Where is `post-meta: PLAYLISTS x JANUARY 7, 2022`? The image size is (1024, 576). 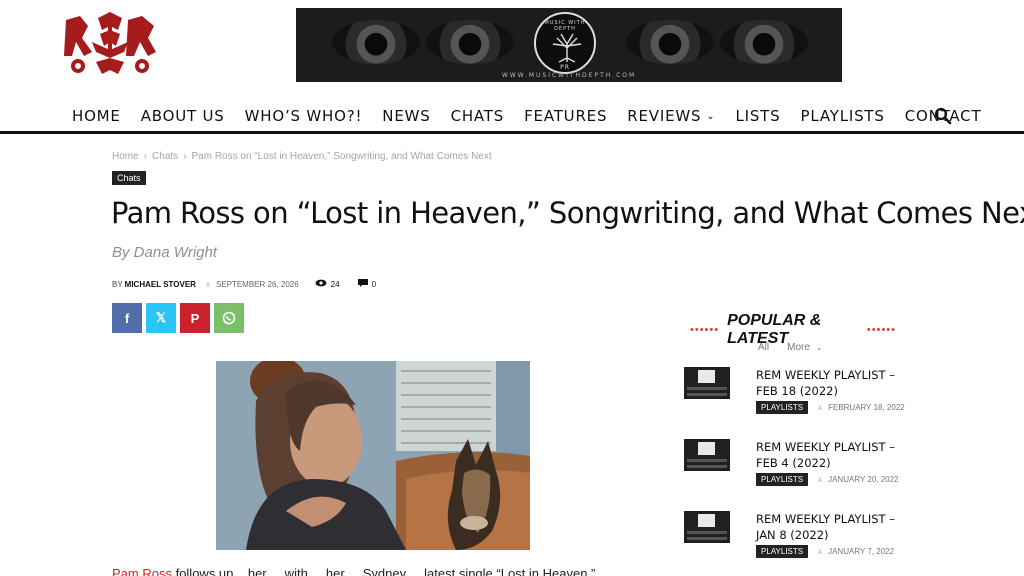 post-meta: PLAYLISTS x JANUARY 7, 2022 is located at coordinates (825, 551).